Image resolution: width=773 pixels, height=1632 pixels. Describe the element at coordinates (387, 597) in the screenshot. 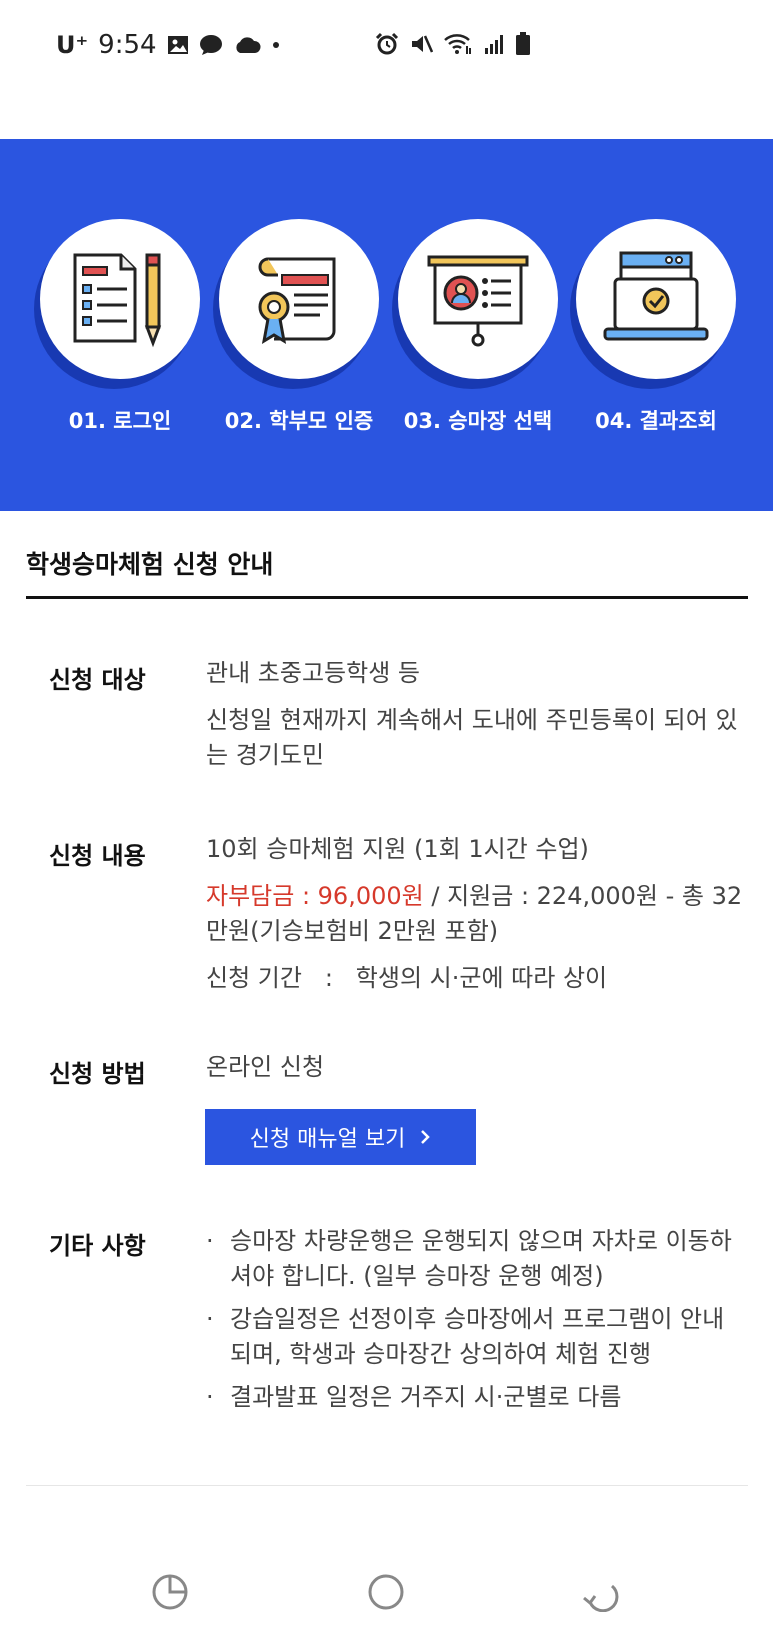

I see `title-divider` at that location.